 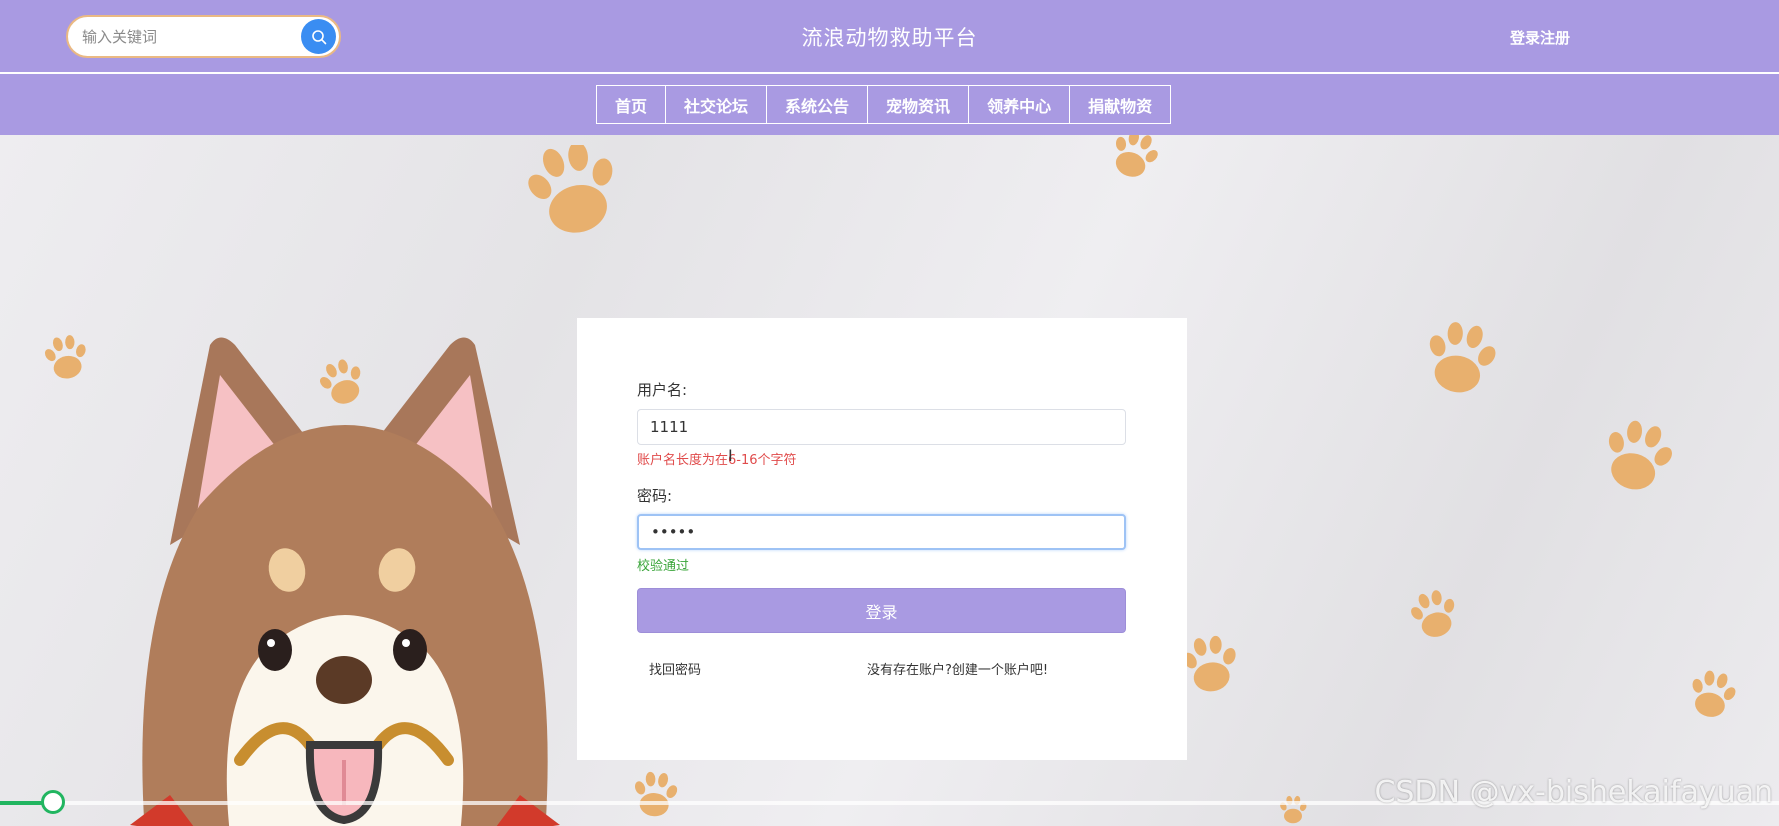 I want to click on username-error-message: 账户名长度为在6-16个字符, so click(x=717, y=460).